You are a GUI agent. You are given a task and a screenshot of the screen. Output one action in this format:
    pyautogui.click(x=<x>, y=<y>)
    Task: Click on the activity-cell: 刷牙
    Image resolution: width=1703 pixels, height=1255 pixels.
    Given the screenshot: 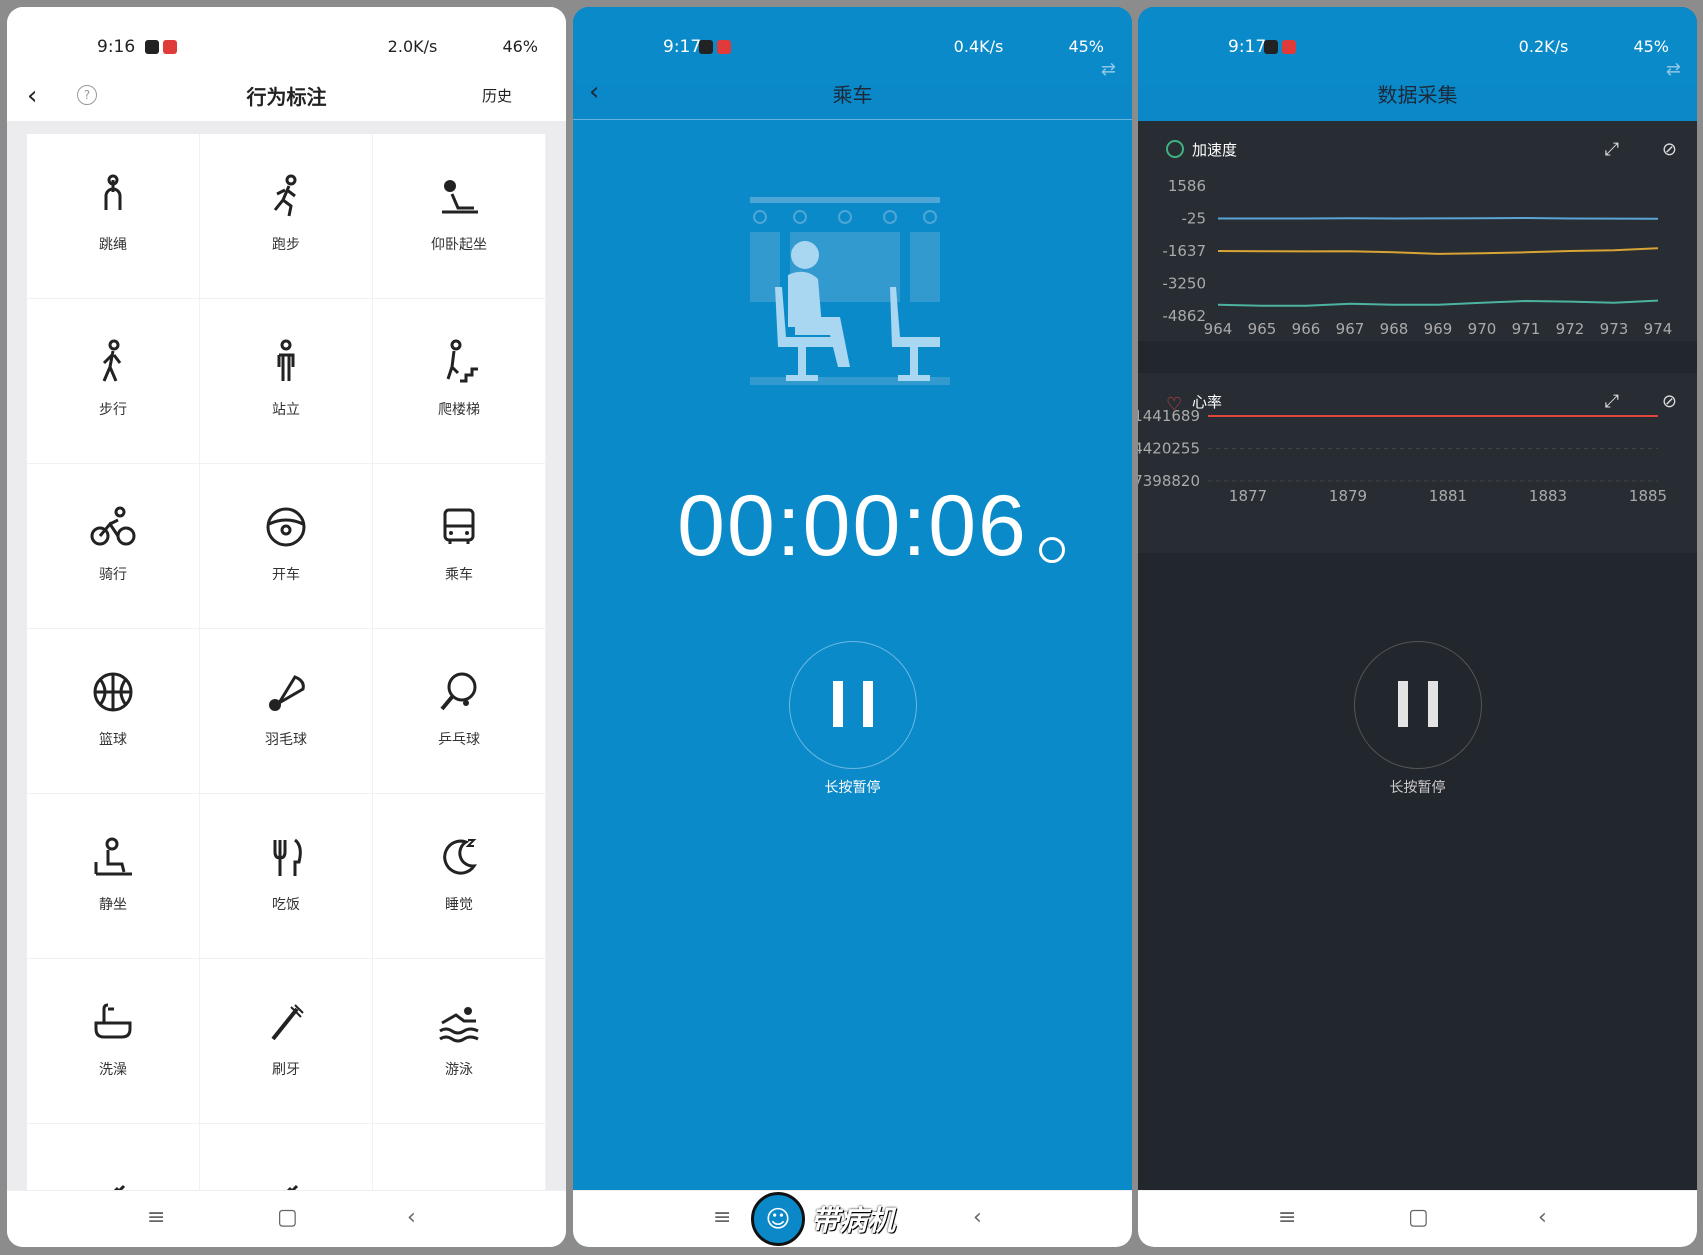 What is the action you would take?
    pyautogui.click(x=286, y=1041)
    